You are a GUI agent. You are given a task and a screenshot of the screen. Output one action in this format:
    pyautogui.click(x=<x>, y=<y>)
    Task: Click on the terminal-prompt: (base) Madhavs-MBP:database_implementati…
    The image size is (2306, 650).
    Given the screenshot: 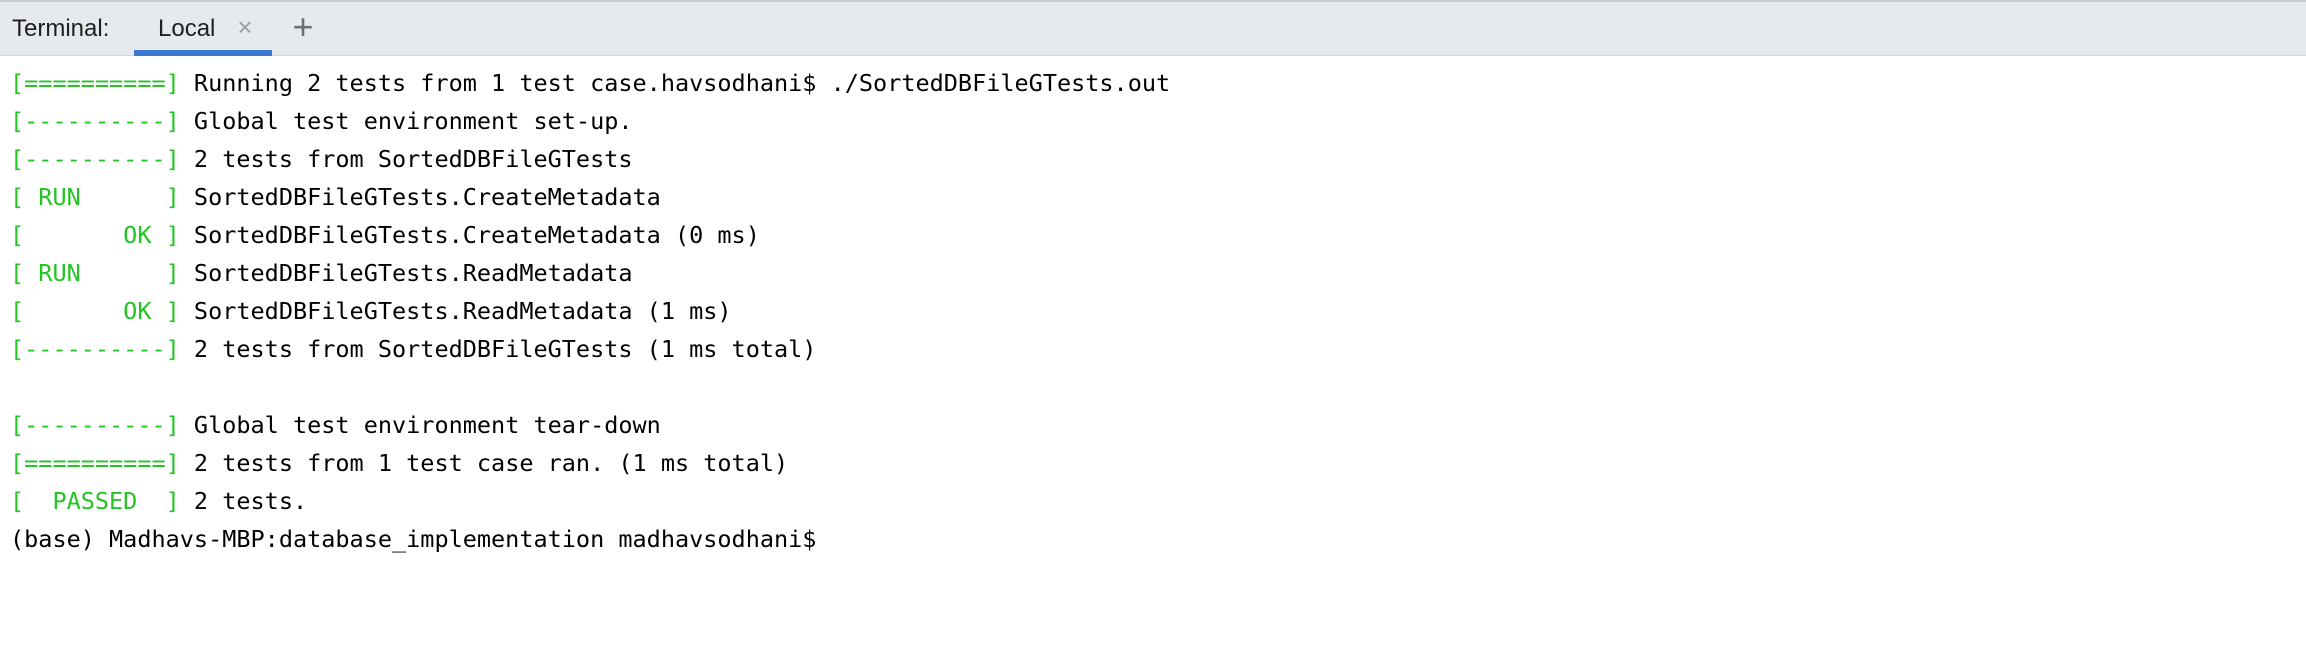 What is the action you would take?
    pyautogui.click(x=1153, y=539)
    